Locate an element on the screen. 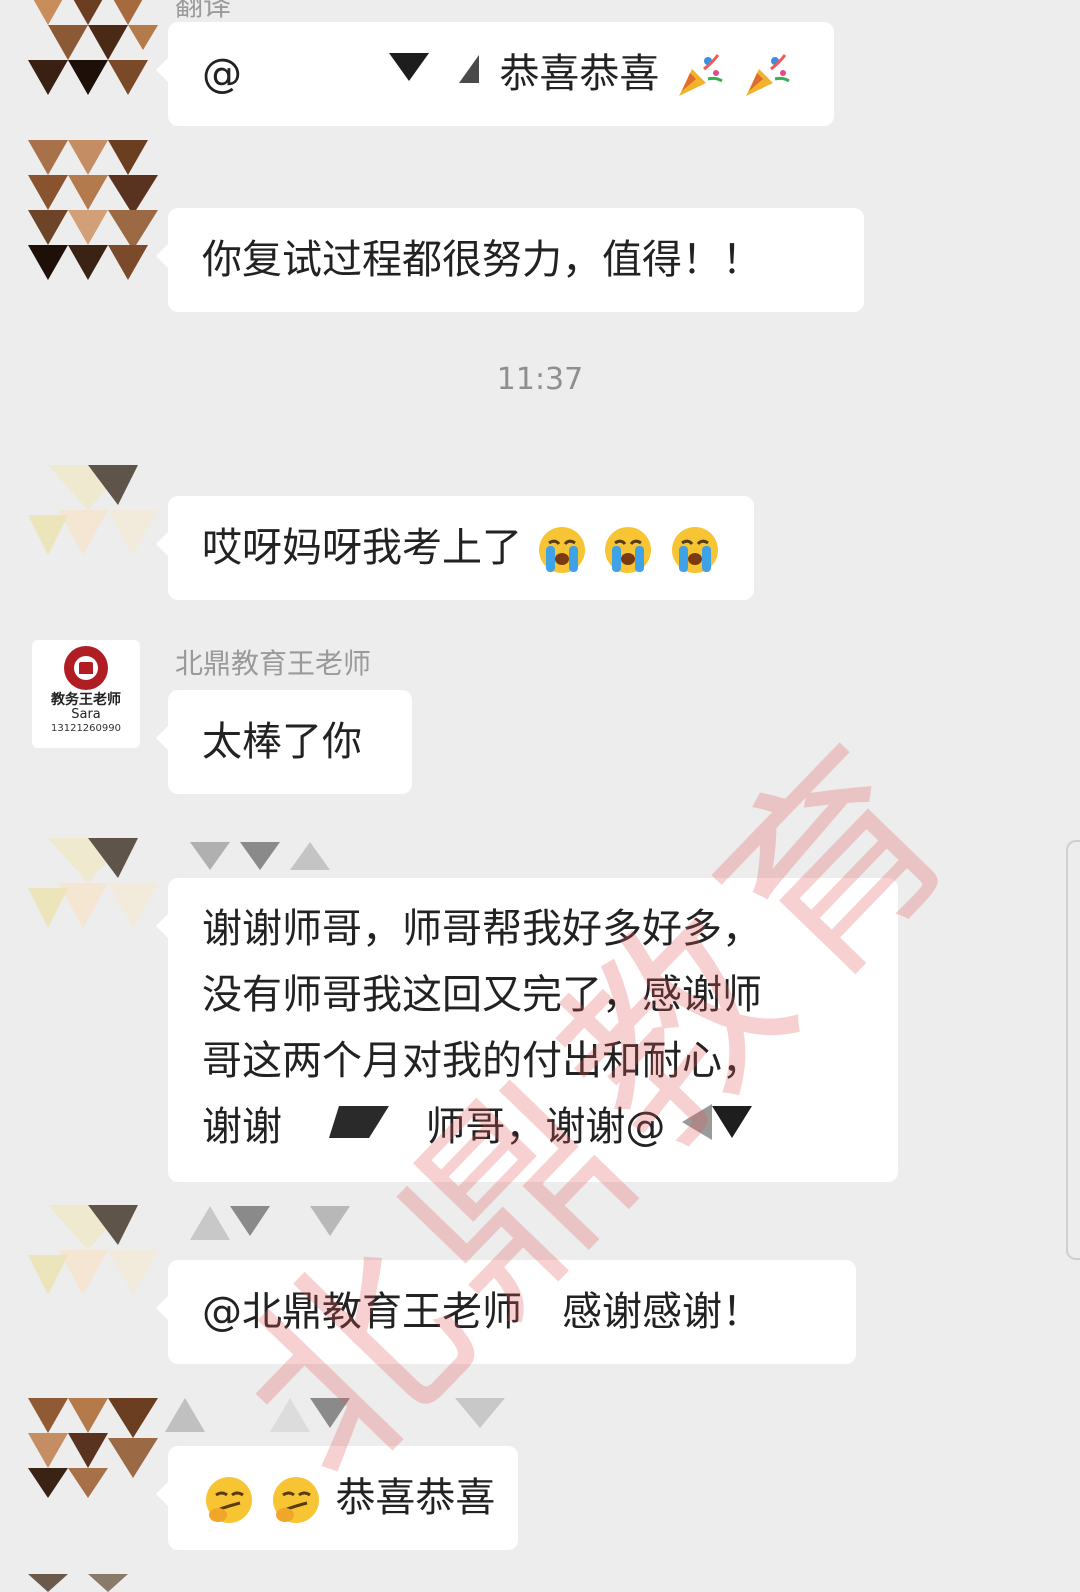 This screenshot has height=1592, width=1080. scrollbar is located at coordinates (1073, 1050).